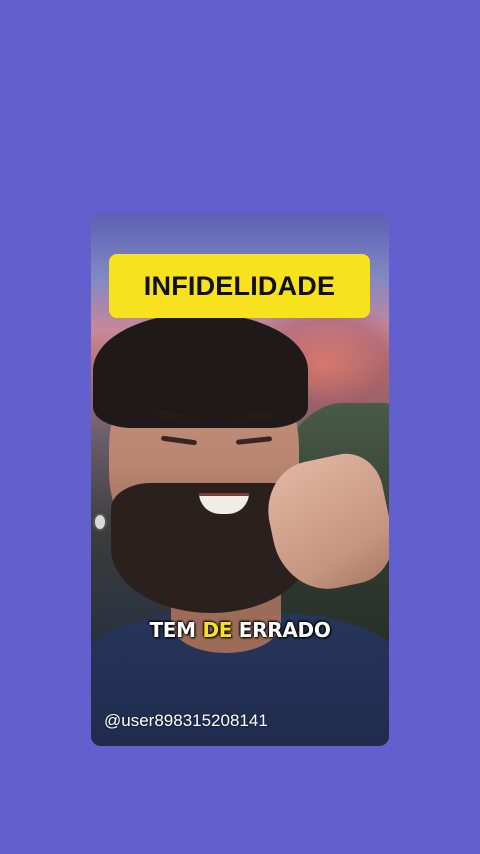 The width and height of the screenshot is (480, 854). I want to click on person-hair, so click(200, 370).